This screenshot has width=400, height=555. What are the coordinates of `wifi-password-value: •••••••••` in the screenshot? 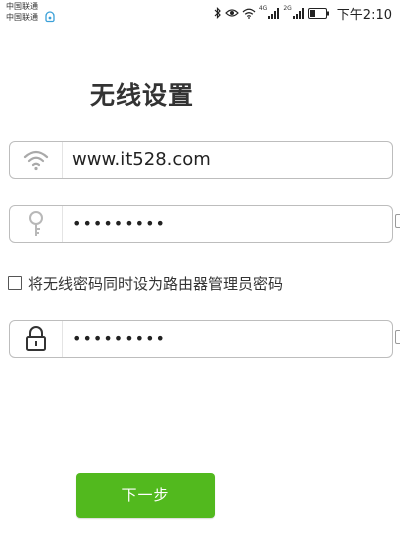 It's located at (119, 223).